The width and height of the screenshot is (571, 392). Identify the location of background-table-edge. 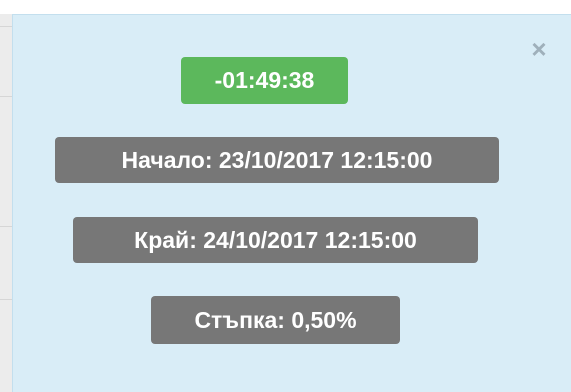
(6, 203).